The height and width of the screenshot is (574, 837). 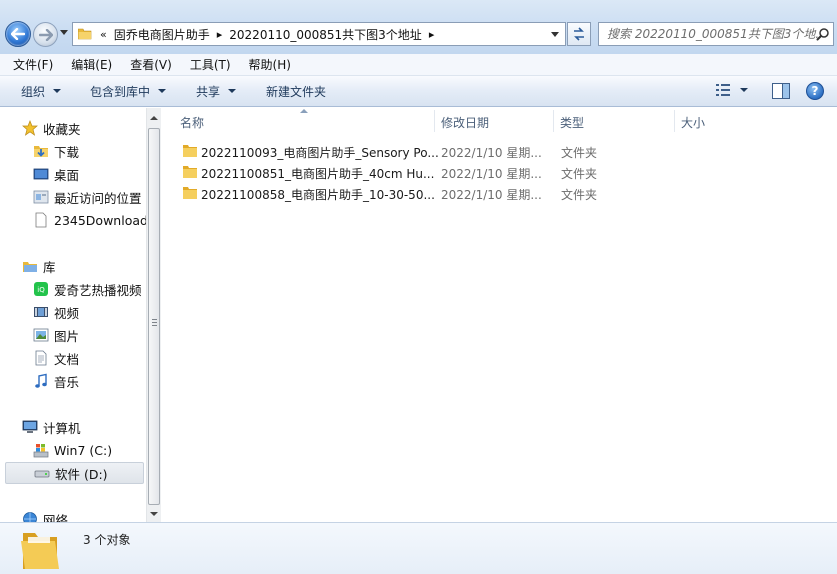 I want to click on column-header-type: 类型, so click(x=572, y=122).